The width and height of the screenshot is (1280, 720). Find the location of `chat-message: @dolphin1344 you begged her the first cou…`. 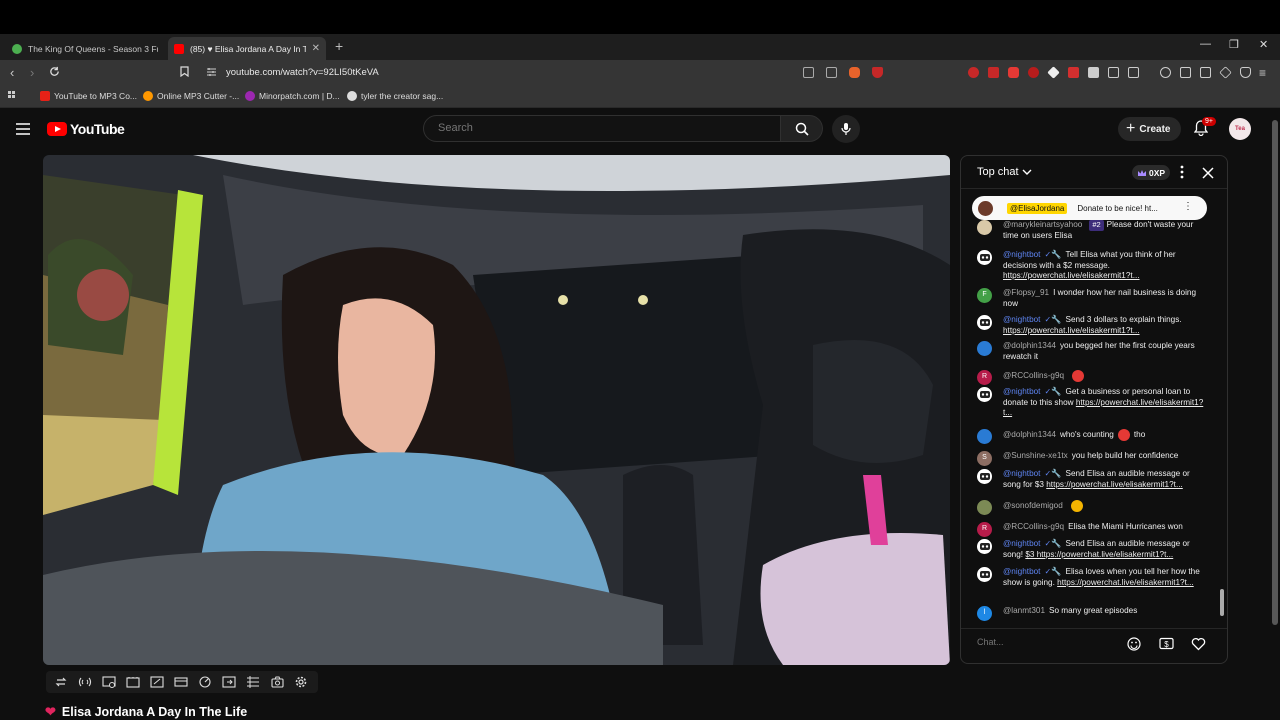

chat-message: @dolphin1344 you begged her the first cou… is located at coordinates (1092, 351).